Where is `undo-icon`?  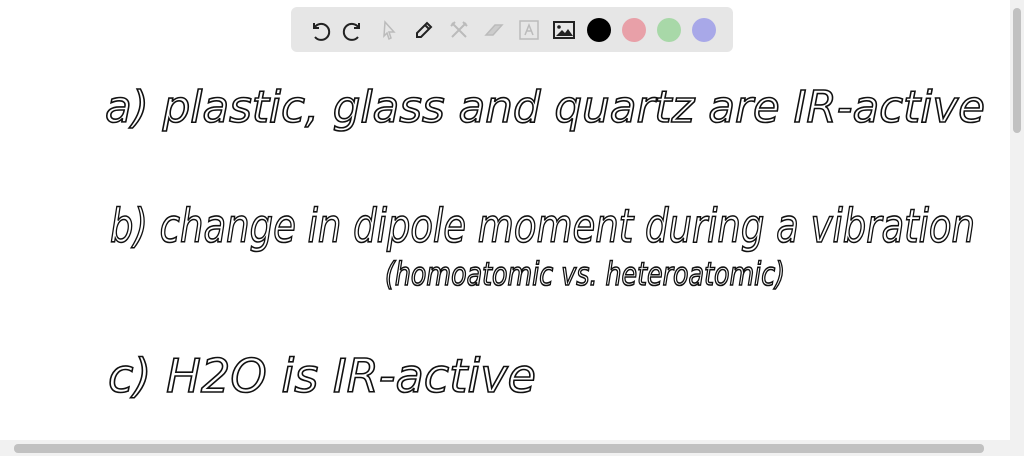 undo-icon is located at coordinates (321, 31).